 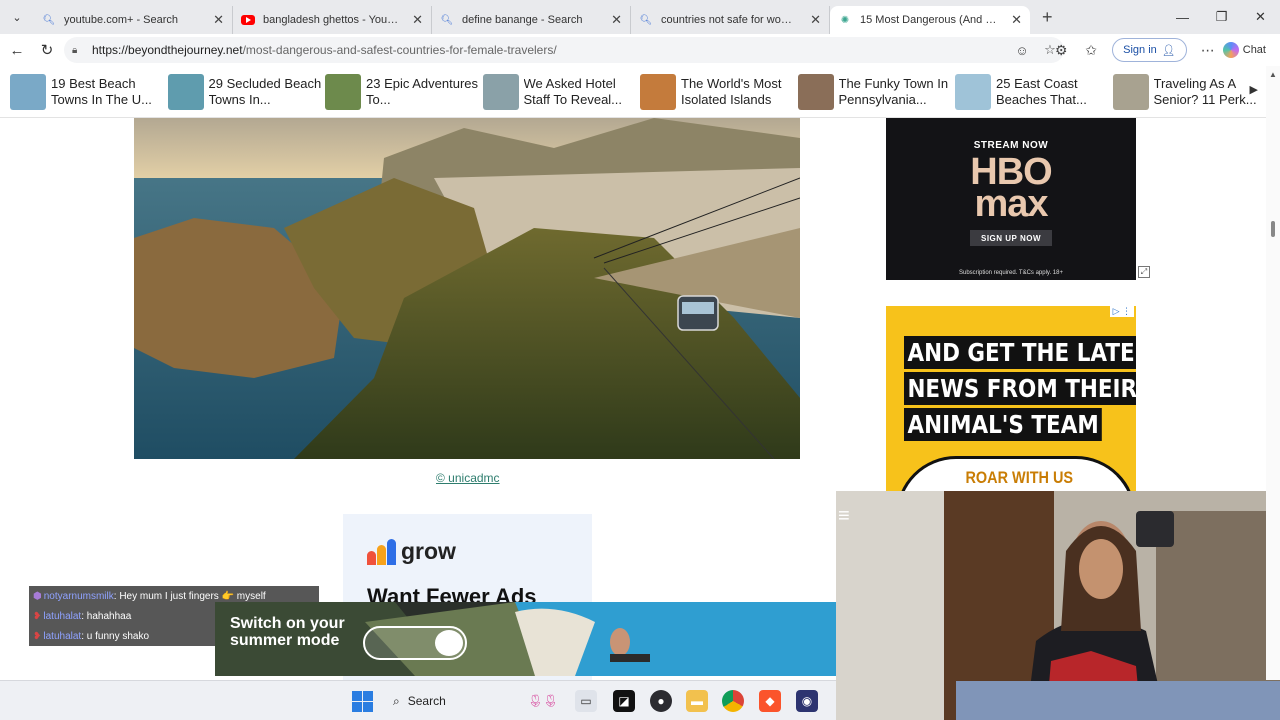 I want to click on tab-youtube-search: 🔍︎ youtube.com+ - Search ✕, so click(x=133, y=20).